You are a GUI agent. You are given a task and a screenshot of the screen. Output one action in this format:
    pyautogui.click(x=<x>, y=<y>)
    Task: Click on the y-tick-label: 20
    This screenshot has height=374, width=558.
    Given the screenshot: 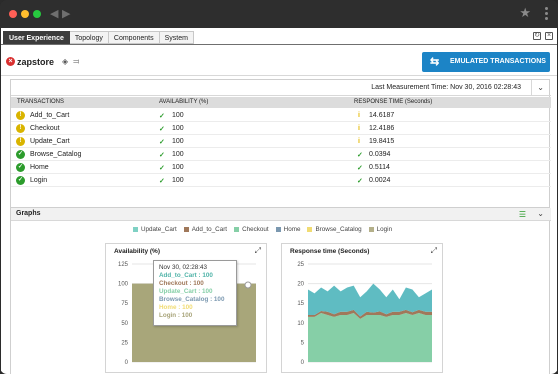 What is the action you would take?
    pyautogui.click(x=300, y=285)
    